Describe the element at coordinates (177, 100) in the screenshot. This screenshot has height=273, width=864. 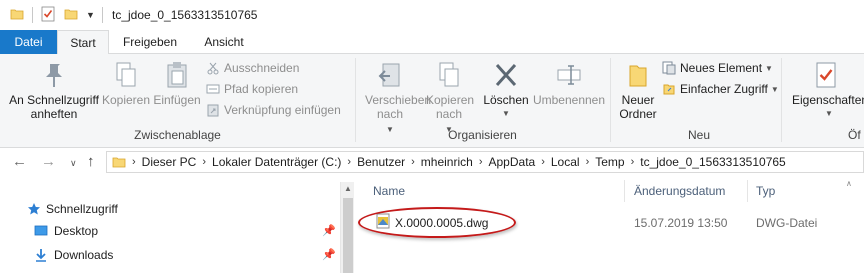
I see `paste-label: Einfügen` at that location.